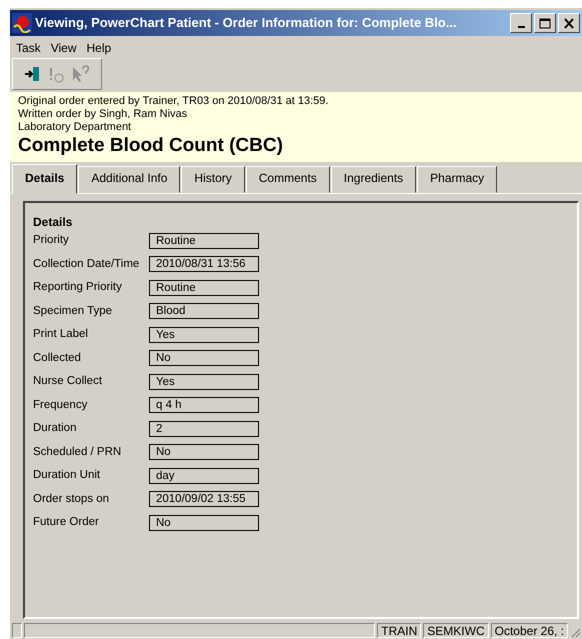 This screenshot has height=639, width=582. I want to click on status-text: SEMKIWC, so click(456, 630).